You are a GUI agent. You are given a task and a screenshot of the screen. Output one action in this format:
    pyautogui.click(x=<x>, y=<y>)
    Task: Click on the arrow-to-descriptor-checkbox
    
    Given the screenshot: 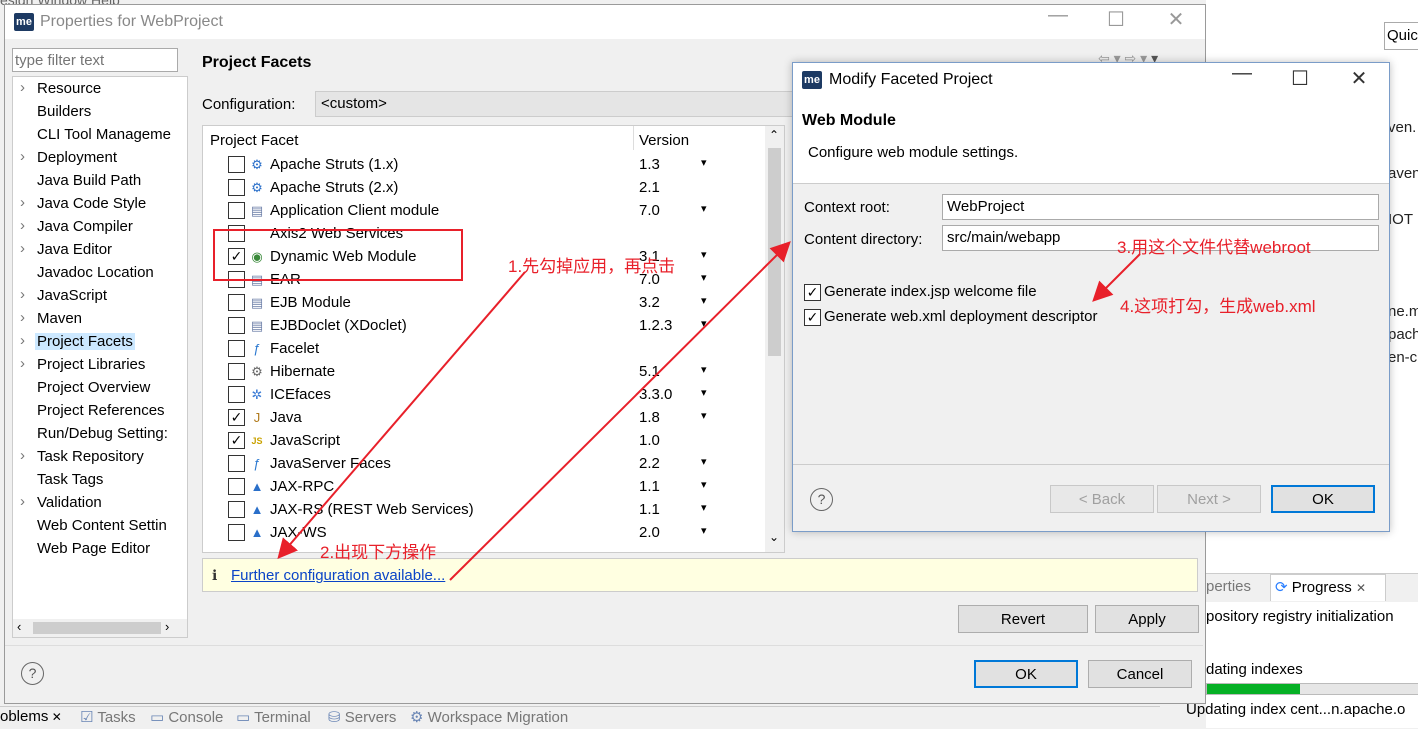 What is the action you would take?
    pyautogui.click(x=1116, y=277)
    